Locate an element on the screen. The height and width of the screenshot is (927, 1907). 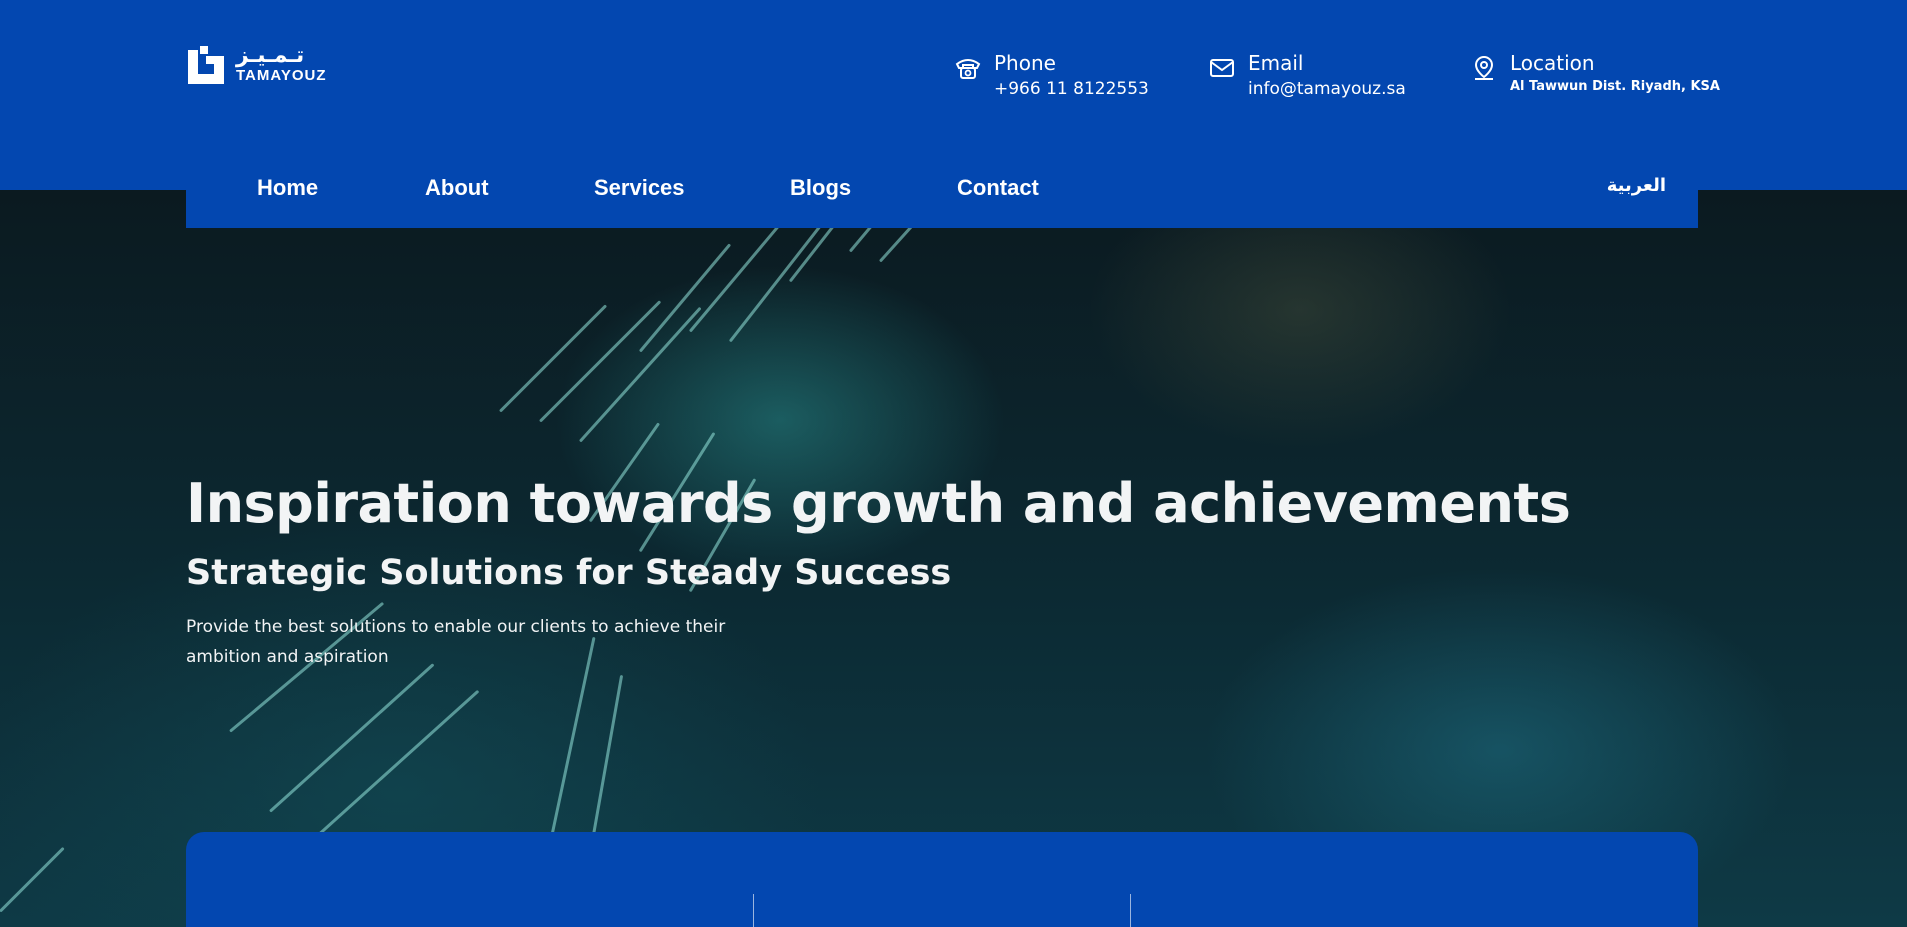
location-value: Al Tawwun Dist. Riyadh, KSA is located at coordinates (1615, 86).